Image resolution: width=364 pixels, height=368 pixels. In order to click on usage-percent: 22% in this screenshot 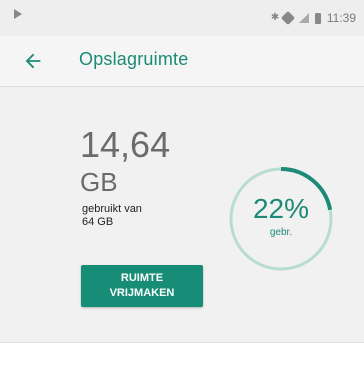, I will do `click(281, 208)`.